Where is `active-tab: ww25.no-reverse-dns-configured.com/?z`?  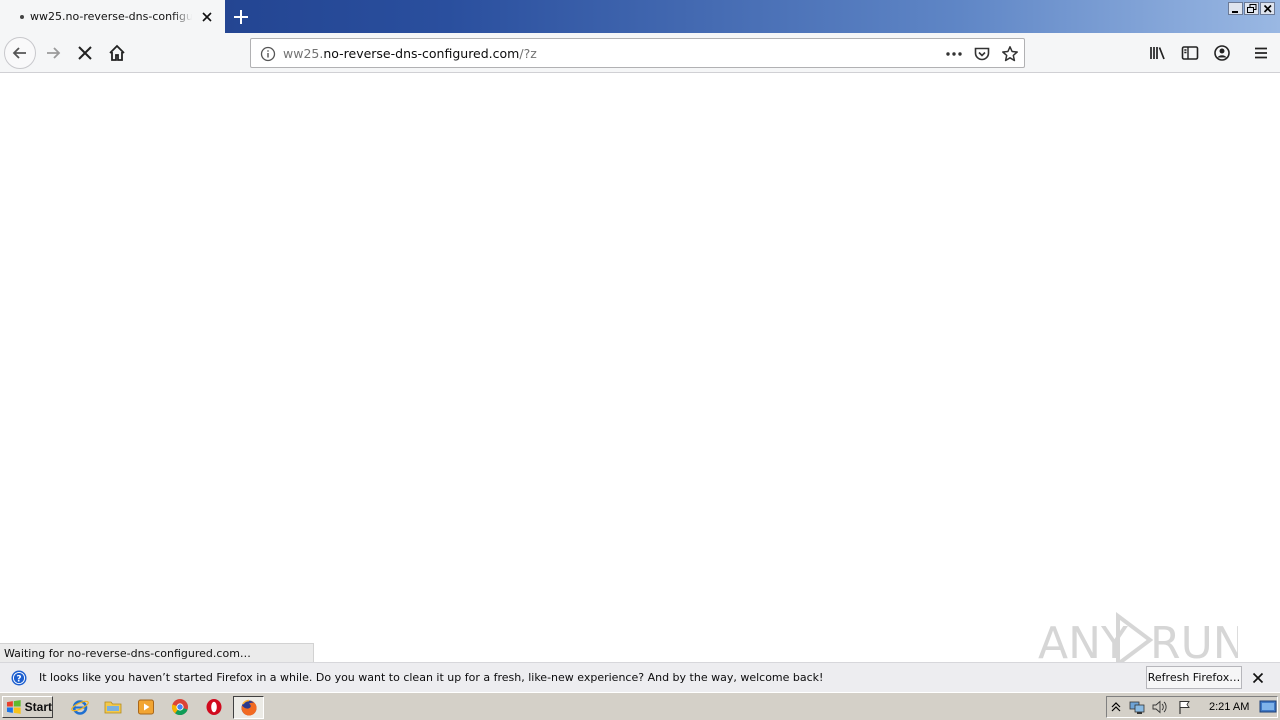 active-tab: ww25.no-reverse-dns-configured.com/?z is located at coordinates (112, 16).